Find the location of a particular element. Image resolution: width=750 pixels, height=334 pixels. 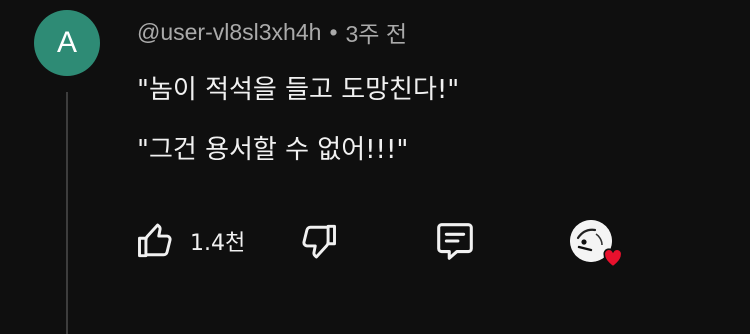

avatar: A is located at coordinates (67, 43).